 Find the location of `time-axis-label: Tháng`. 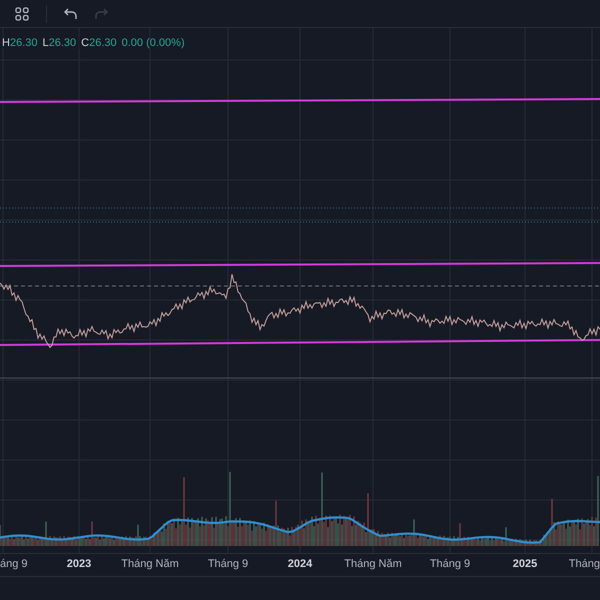

time-axis-label: Tháng is located at coordinates (584, 564).